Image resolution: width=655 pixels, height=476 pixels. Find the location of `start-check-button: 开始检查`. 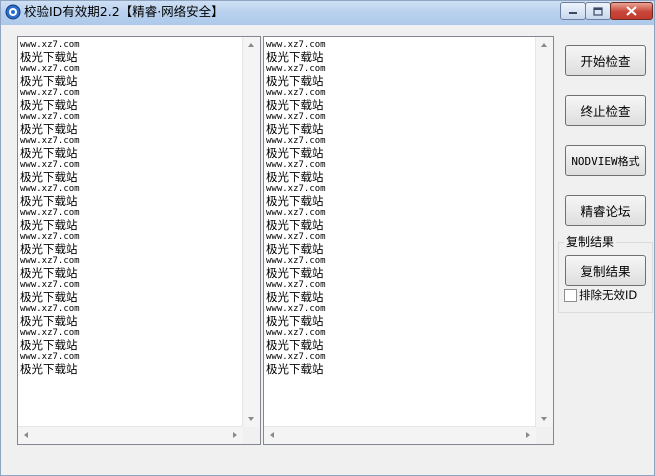

start-check-button: 开始检查 is located at coordinates (605, 60).